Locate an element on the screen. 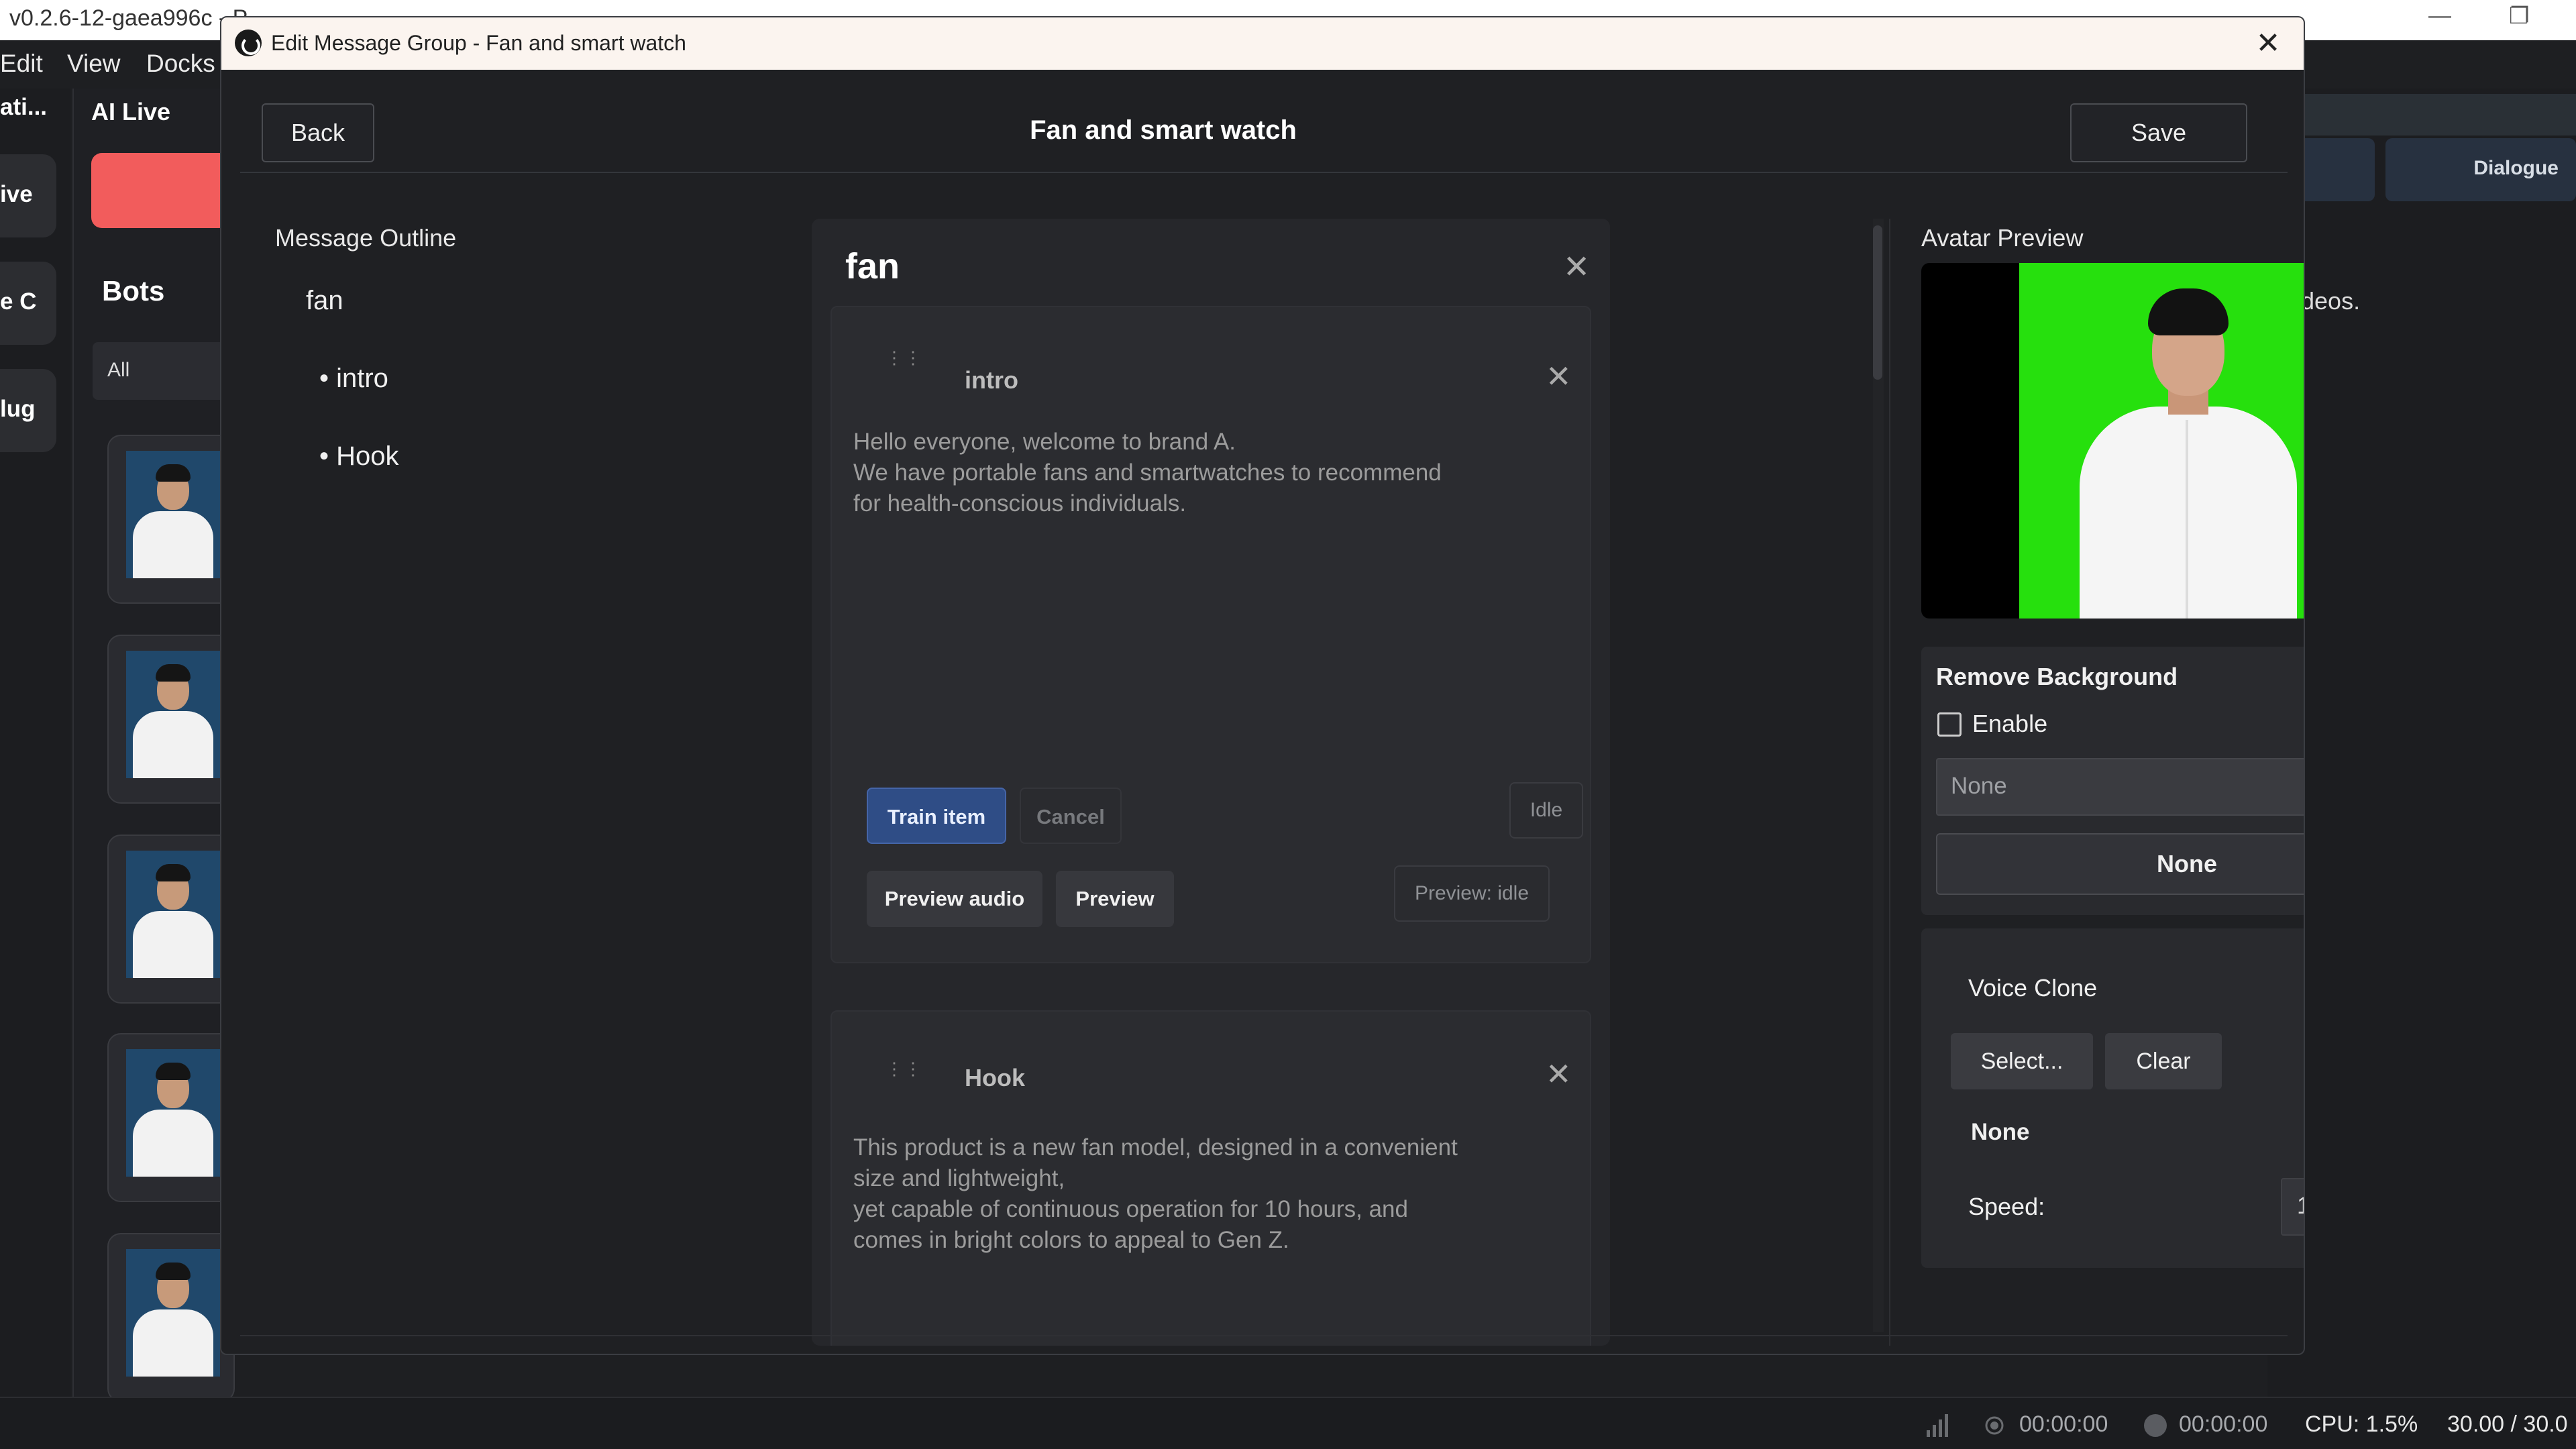 The width and height of the screenshot is (2576, 1449). background-select-value: None is located at coordinates (1979, 786).